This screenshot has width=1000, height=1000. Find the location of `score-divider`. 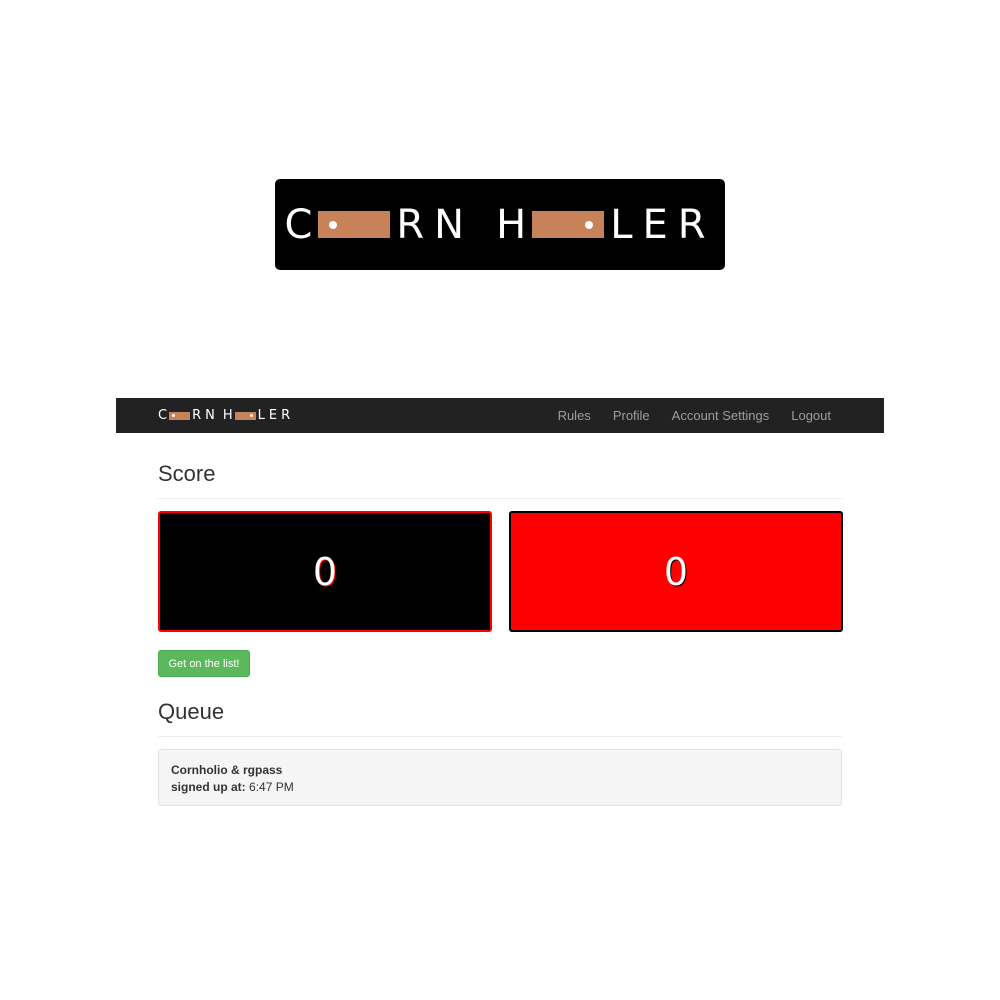

score-divider is located at coordinates (500, 498).